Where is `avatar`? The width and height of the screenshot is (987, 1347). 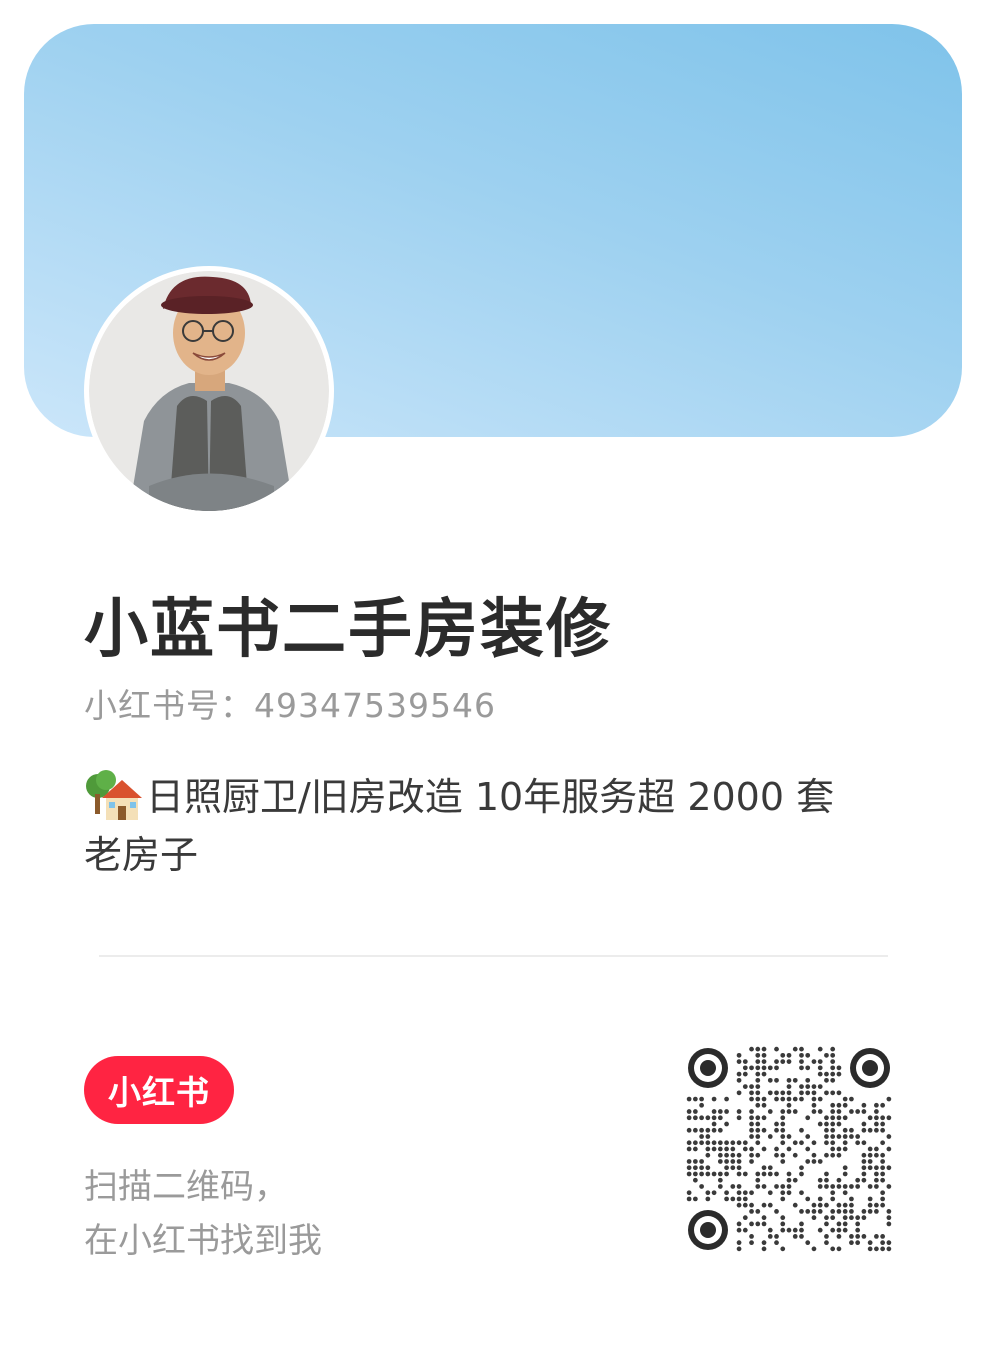
avatar is located at coordinates (209, 391).